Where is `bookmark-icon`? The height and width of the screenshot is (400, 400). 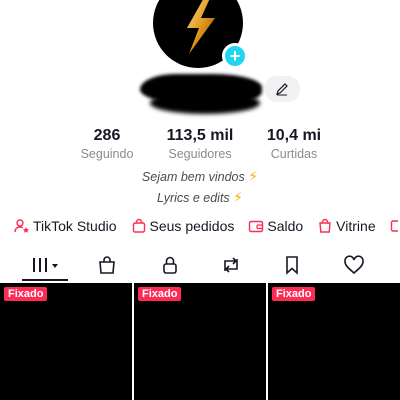
bookmark-icon is located at coordinates (292, 265).